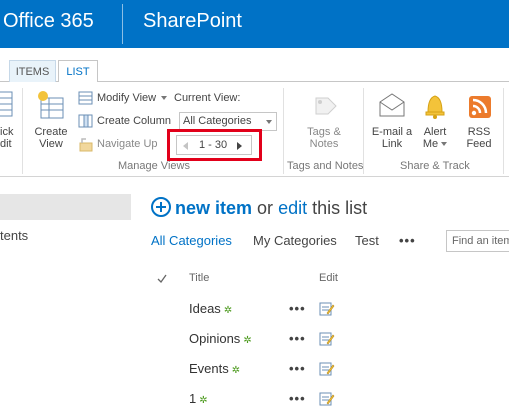 The image size is (509, 415). I want to click on item-title-text: Opinions, so click(214, 338).